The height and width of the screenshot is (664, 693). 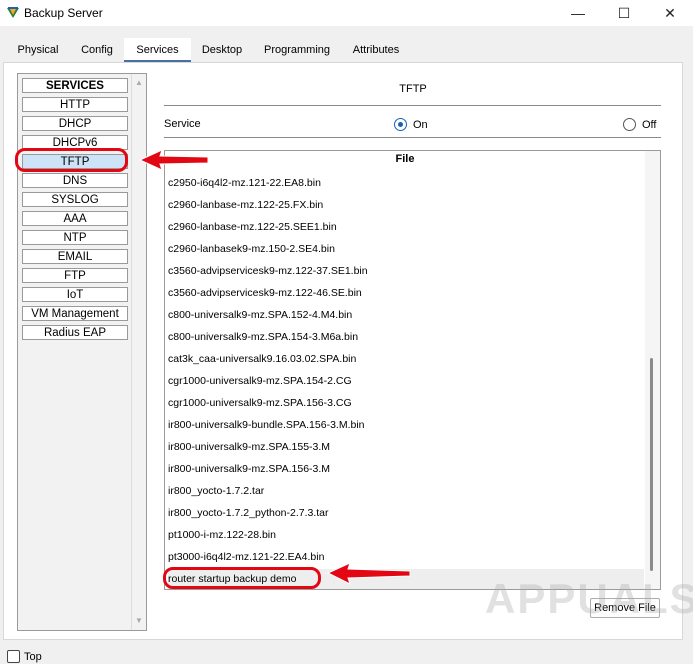 I want to click on file-row: ir800_yocto-1.7.2.tar, so click(x=406, y=491).